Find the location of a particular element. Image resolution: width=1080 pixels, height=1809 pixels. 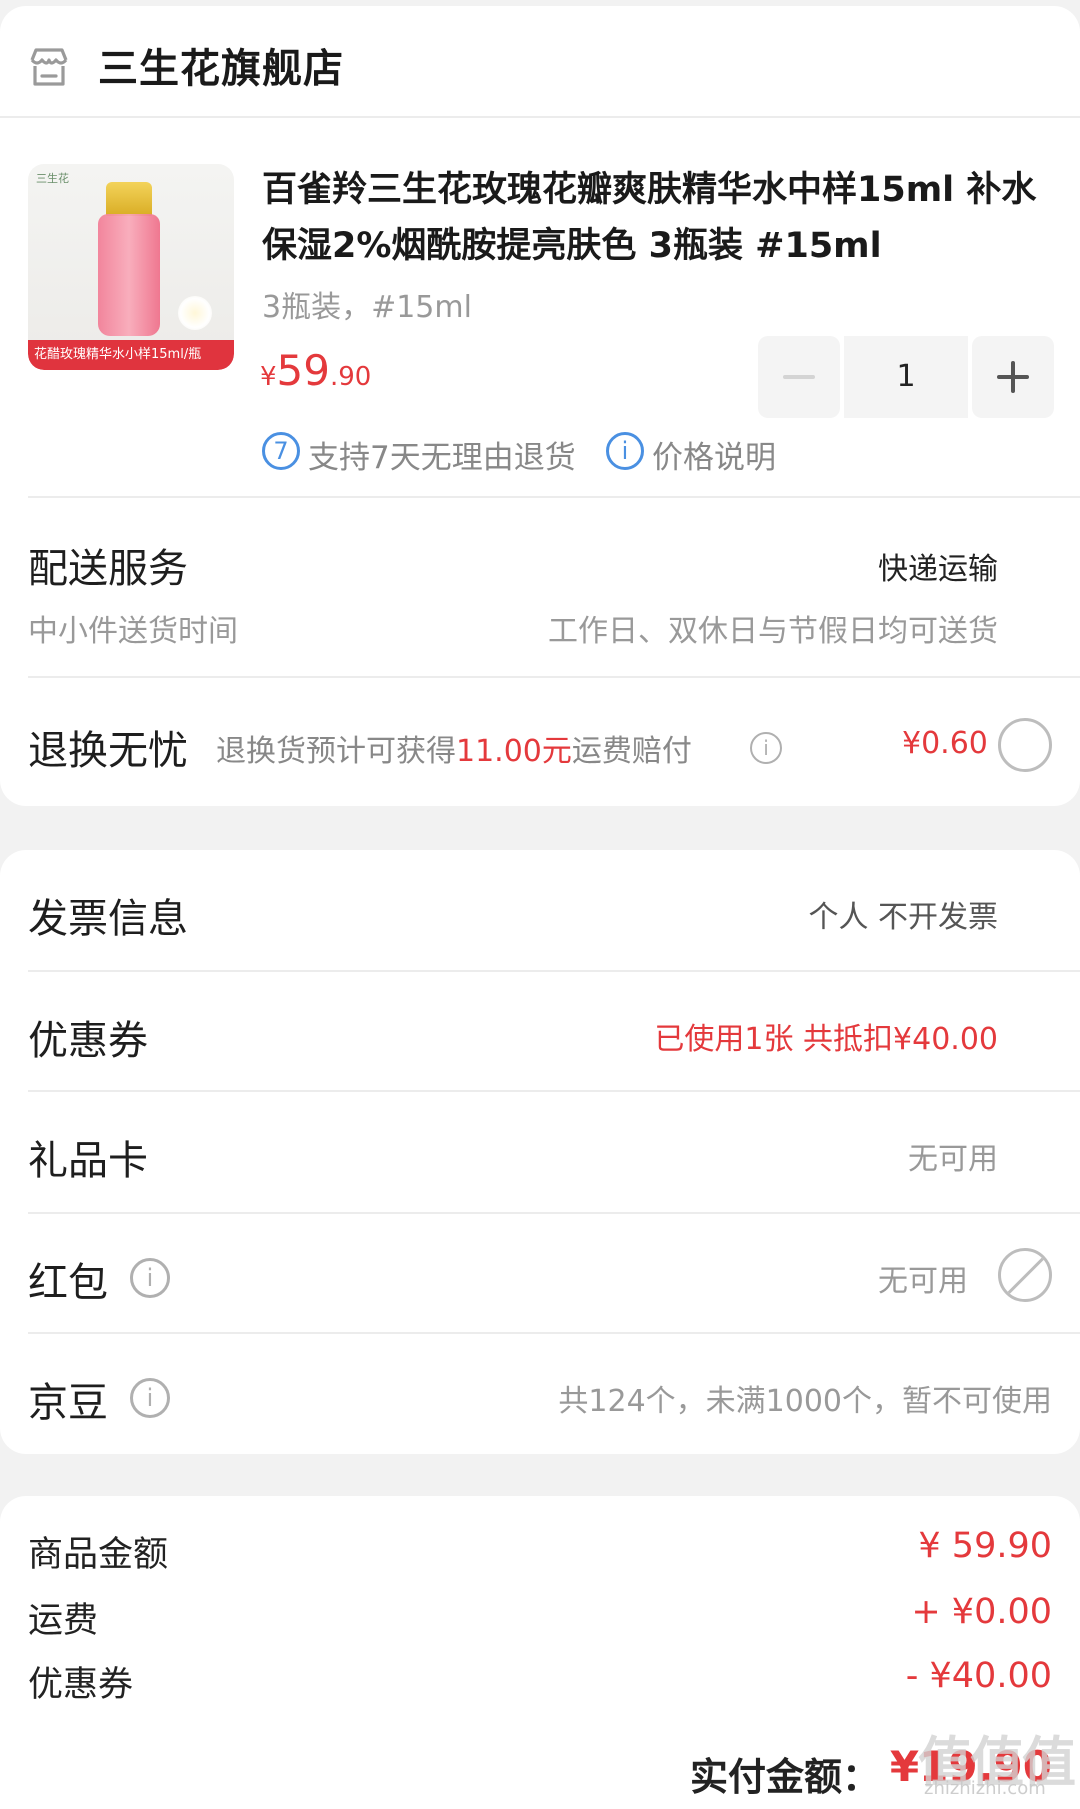

invoice-value: 个人 不开发票 is located at coordinates (903, 914).